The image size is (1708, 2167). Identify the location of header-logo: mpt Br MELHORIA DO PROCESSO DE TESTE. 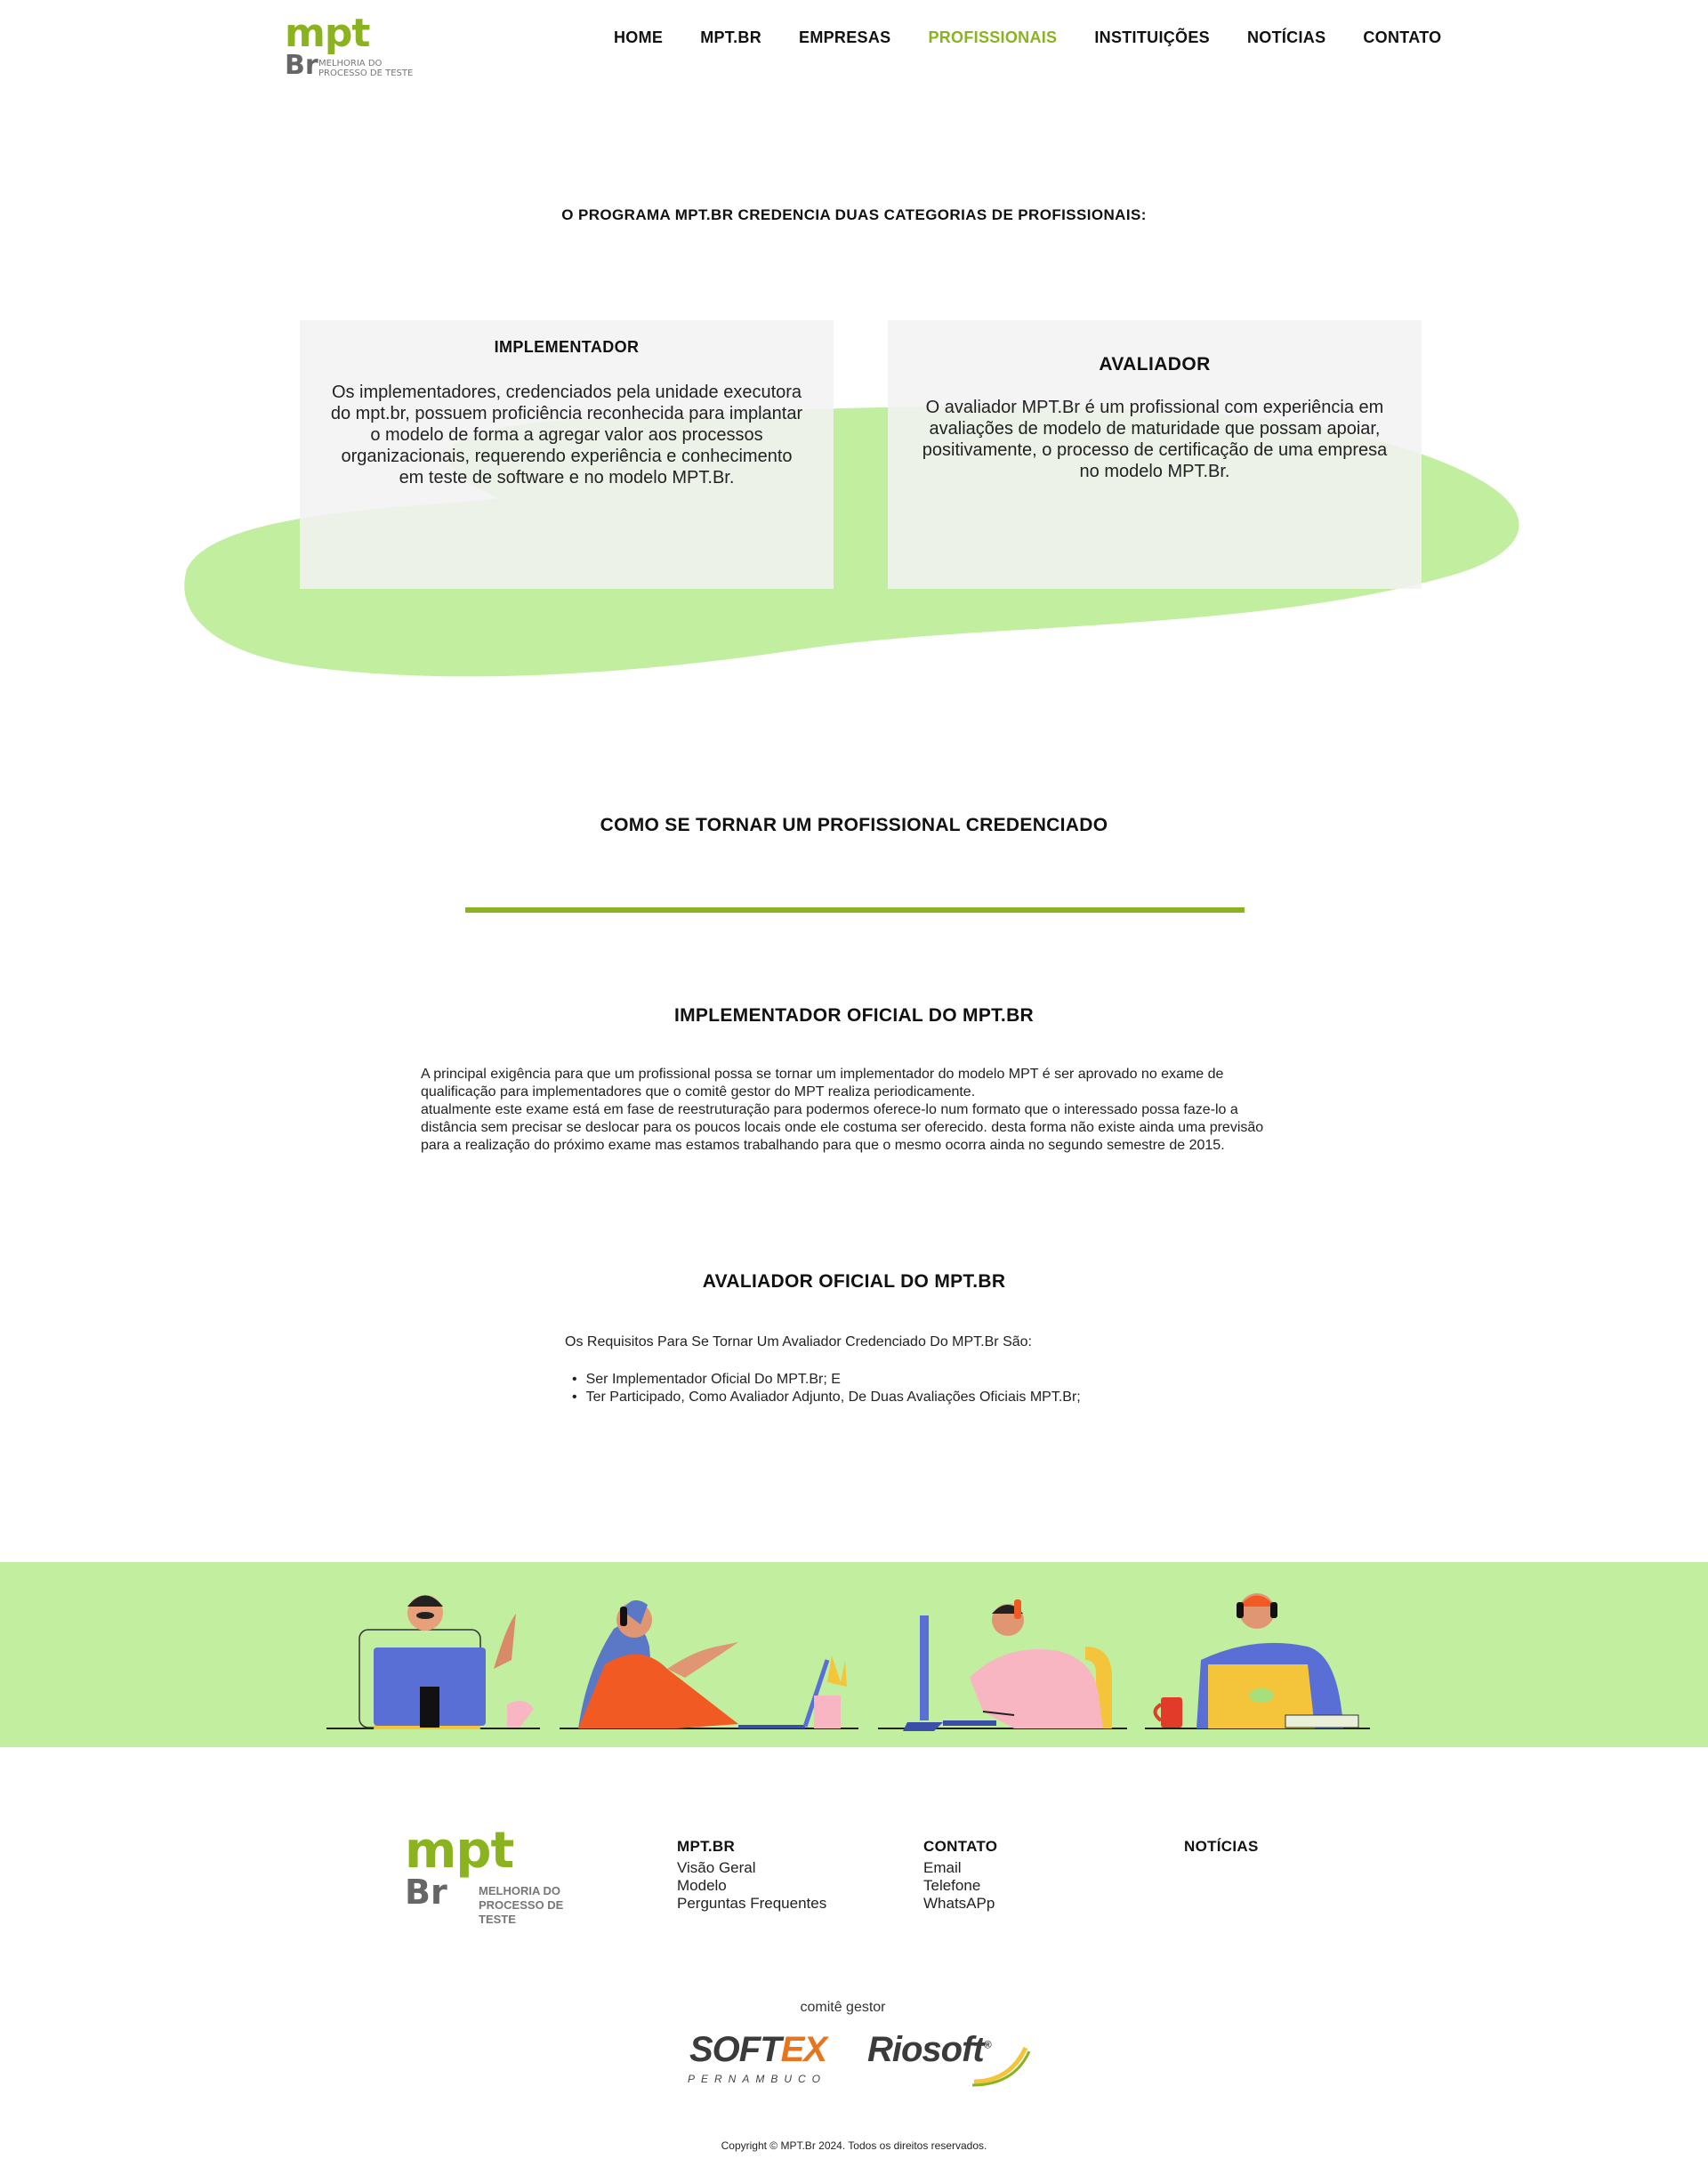
(349, 46).